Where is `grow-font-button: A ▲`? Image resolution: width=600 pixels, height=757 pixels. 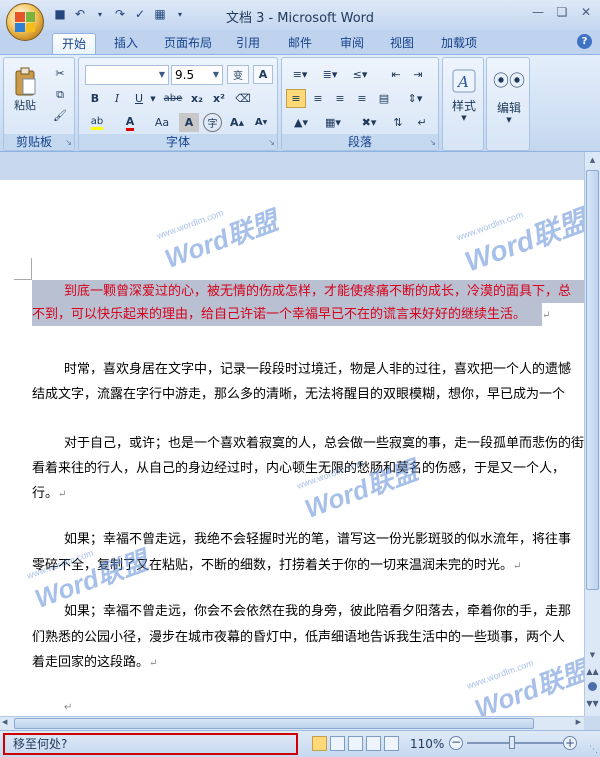 grow-font-button: A ▲ is located at coordinates (237, 122).